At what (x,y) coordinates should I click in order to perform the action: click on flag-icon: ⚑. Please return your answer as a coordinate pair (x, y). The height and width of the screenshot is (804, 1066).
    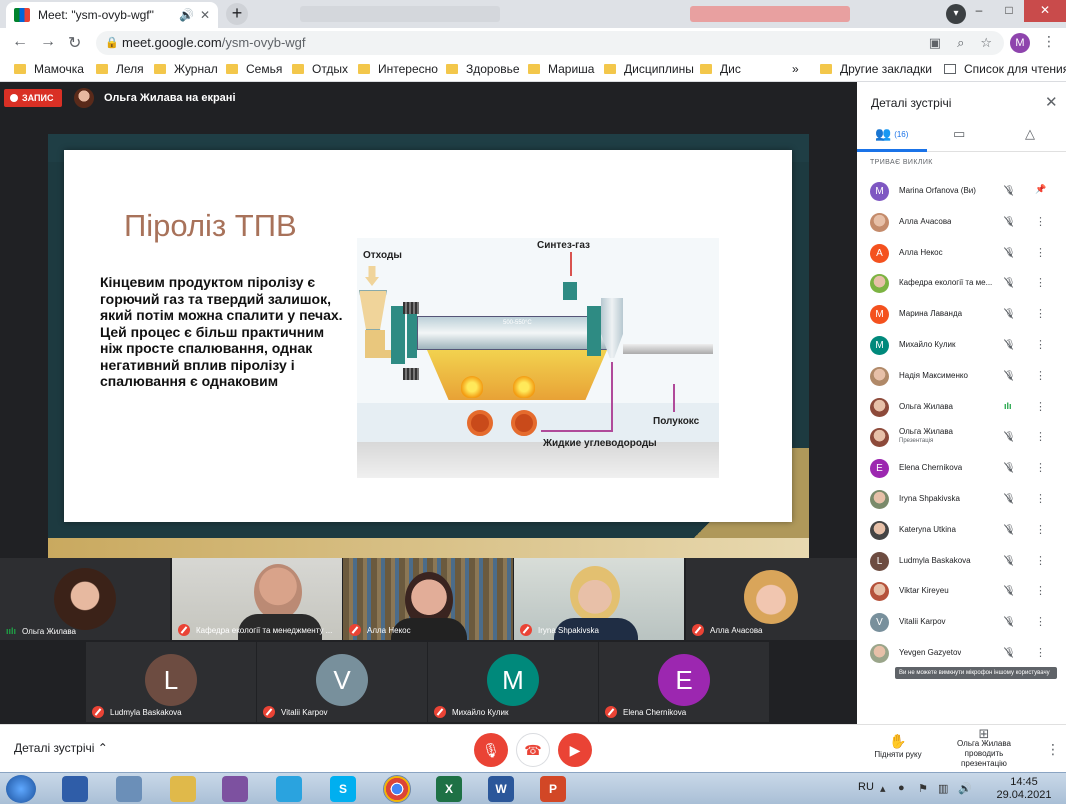
    Looking at the image, I should click on (923, 788).